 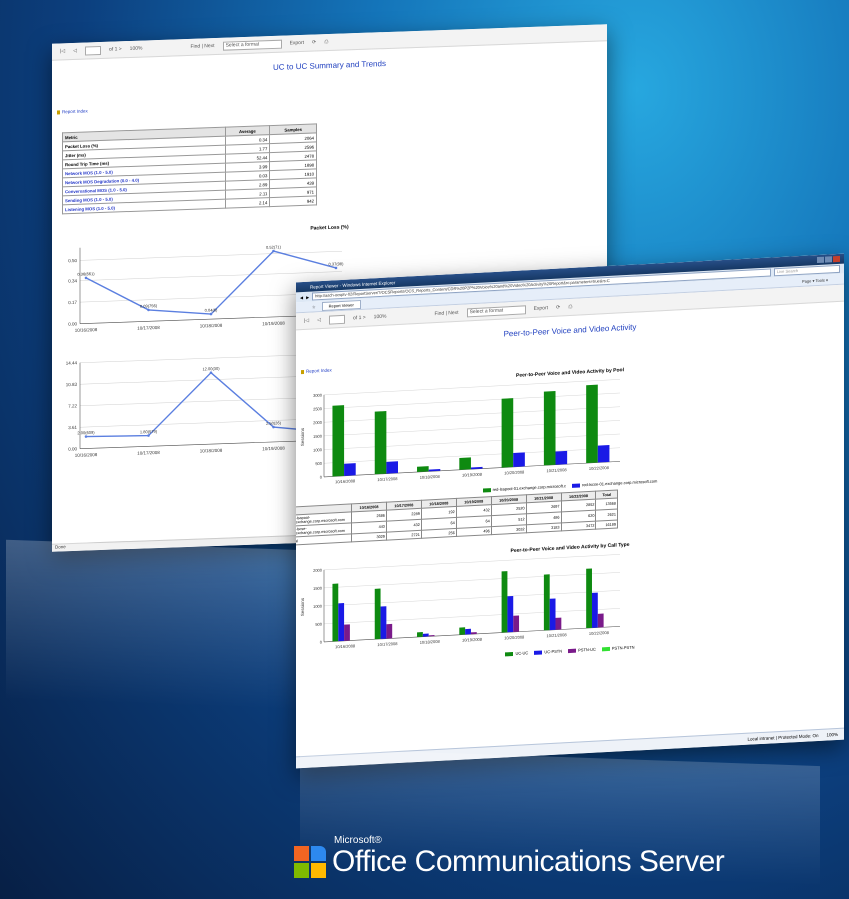 I want to click on close-button, so click(x=836, y=259).